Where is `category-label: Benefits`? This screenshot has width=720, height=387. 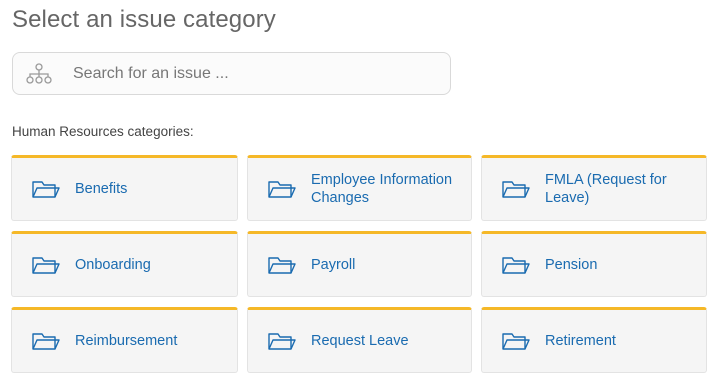
category-label: Benefits is located at coordinates (101, 189).